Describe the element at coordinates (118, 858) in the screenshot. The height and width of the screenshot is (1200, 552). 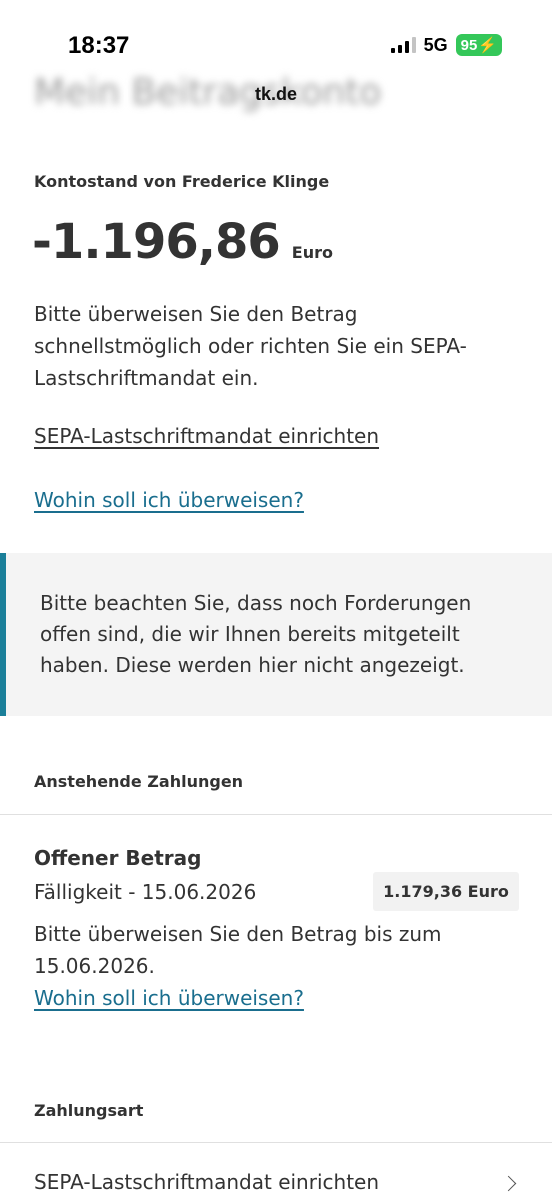
I see `open-amount-title: Offener Betrag` at that location.